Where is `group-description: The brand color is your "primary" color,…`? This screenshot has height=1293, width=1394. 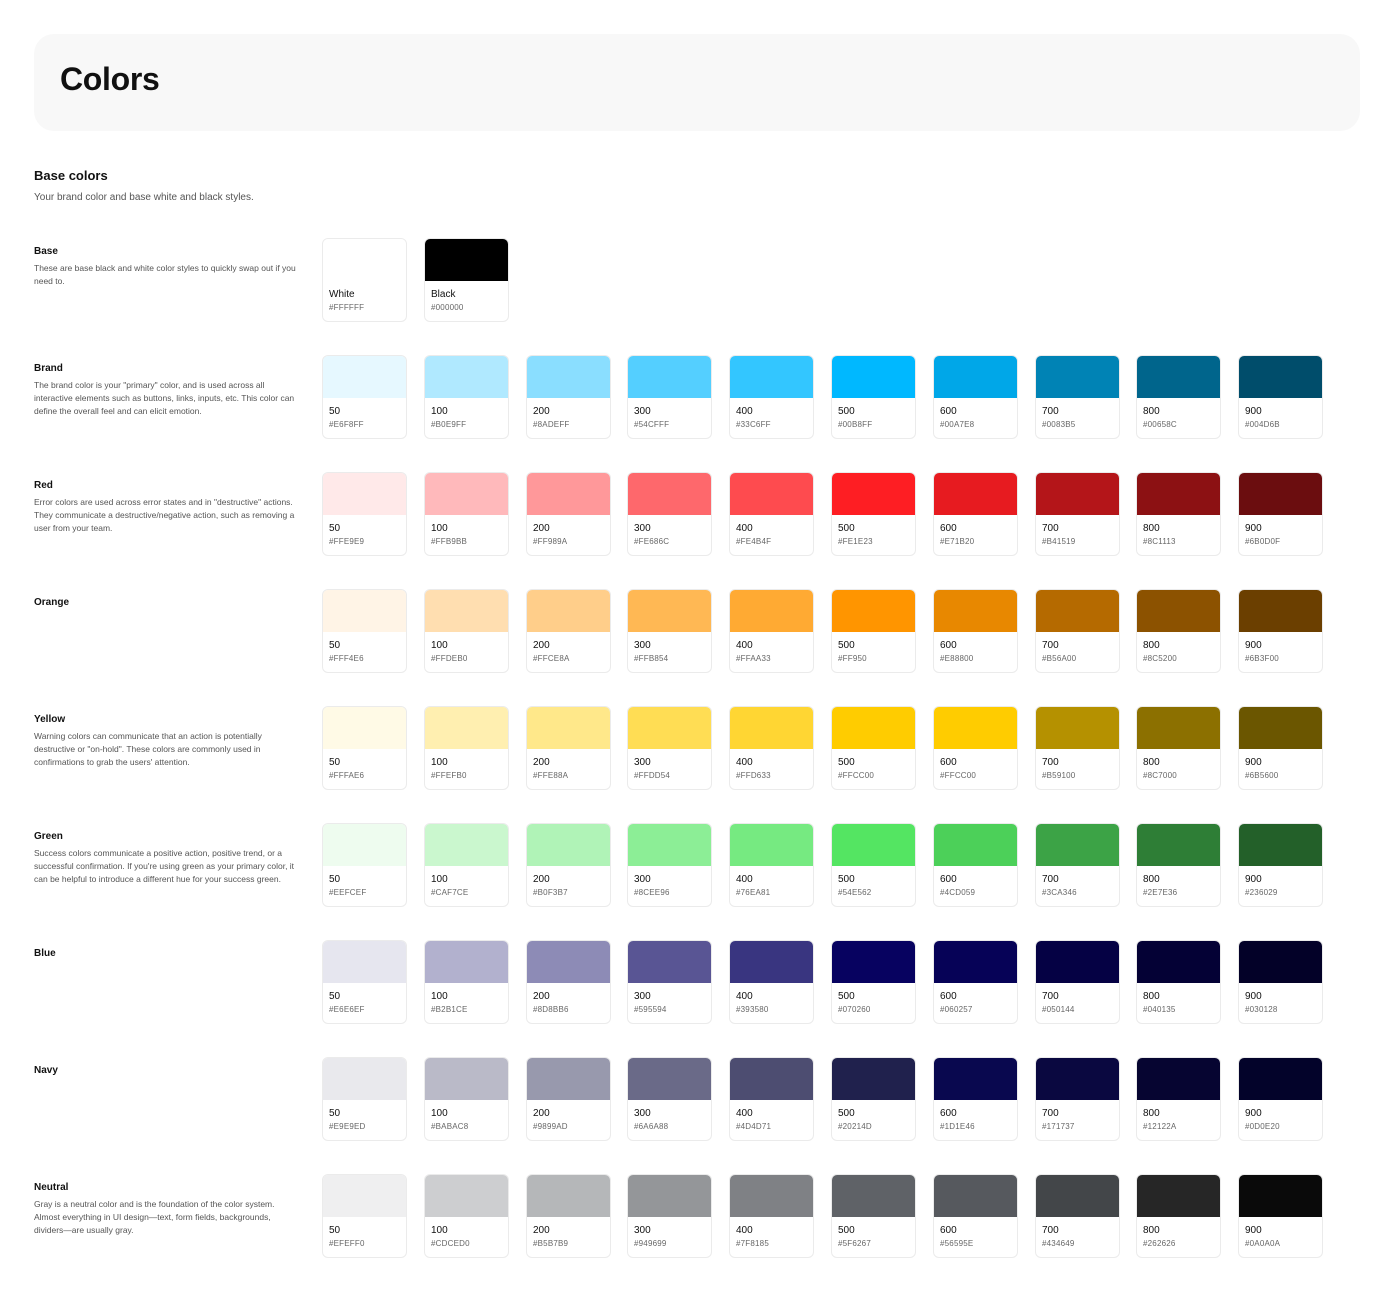
group-description: The brand color is your "primary" color,… is located at coordinates (164, 398).